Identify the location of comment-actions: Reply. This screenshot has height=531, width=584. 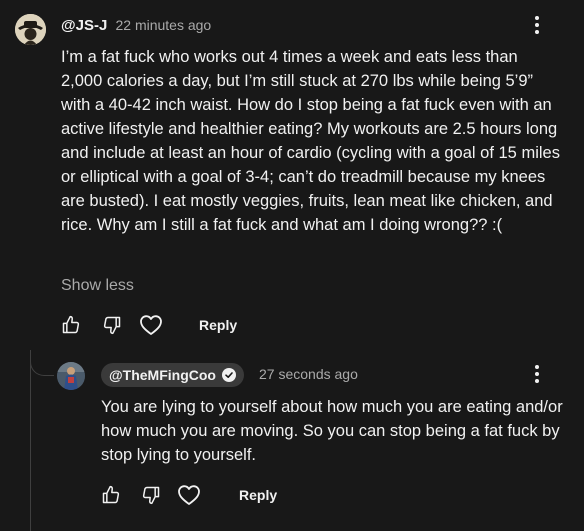
(148, 325).